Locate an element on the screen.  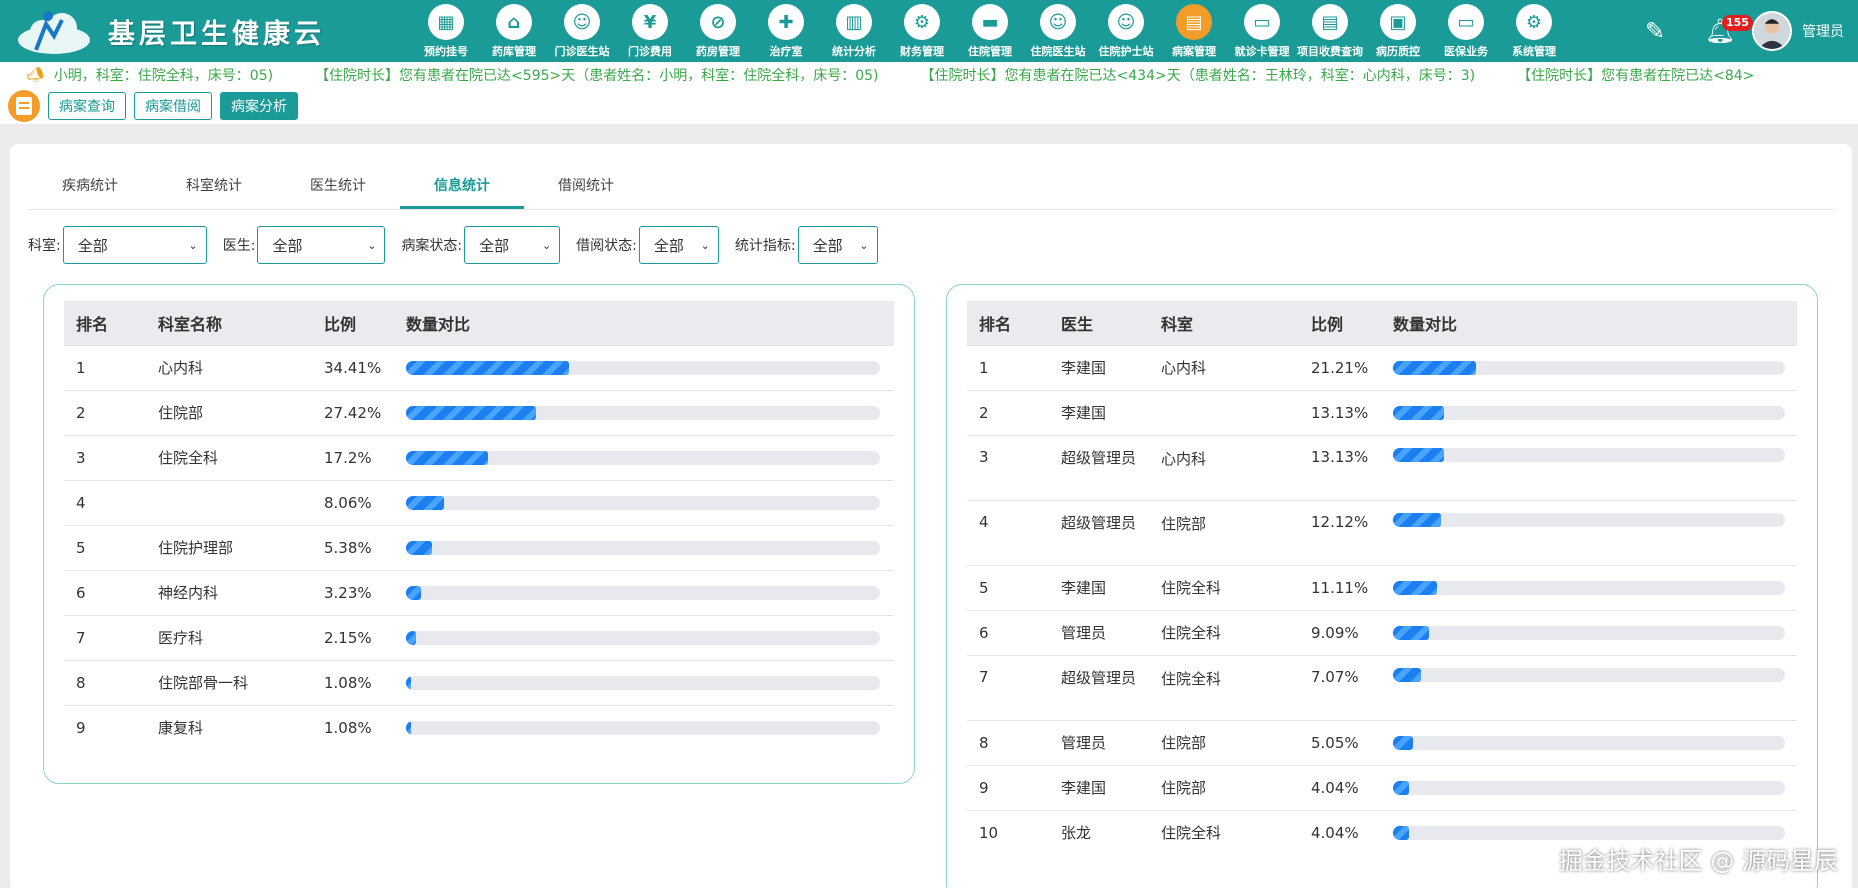
tab-dept-stats: 科室统计 is located at coordinates (214, 187).